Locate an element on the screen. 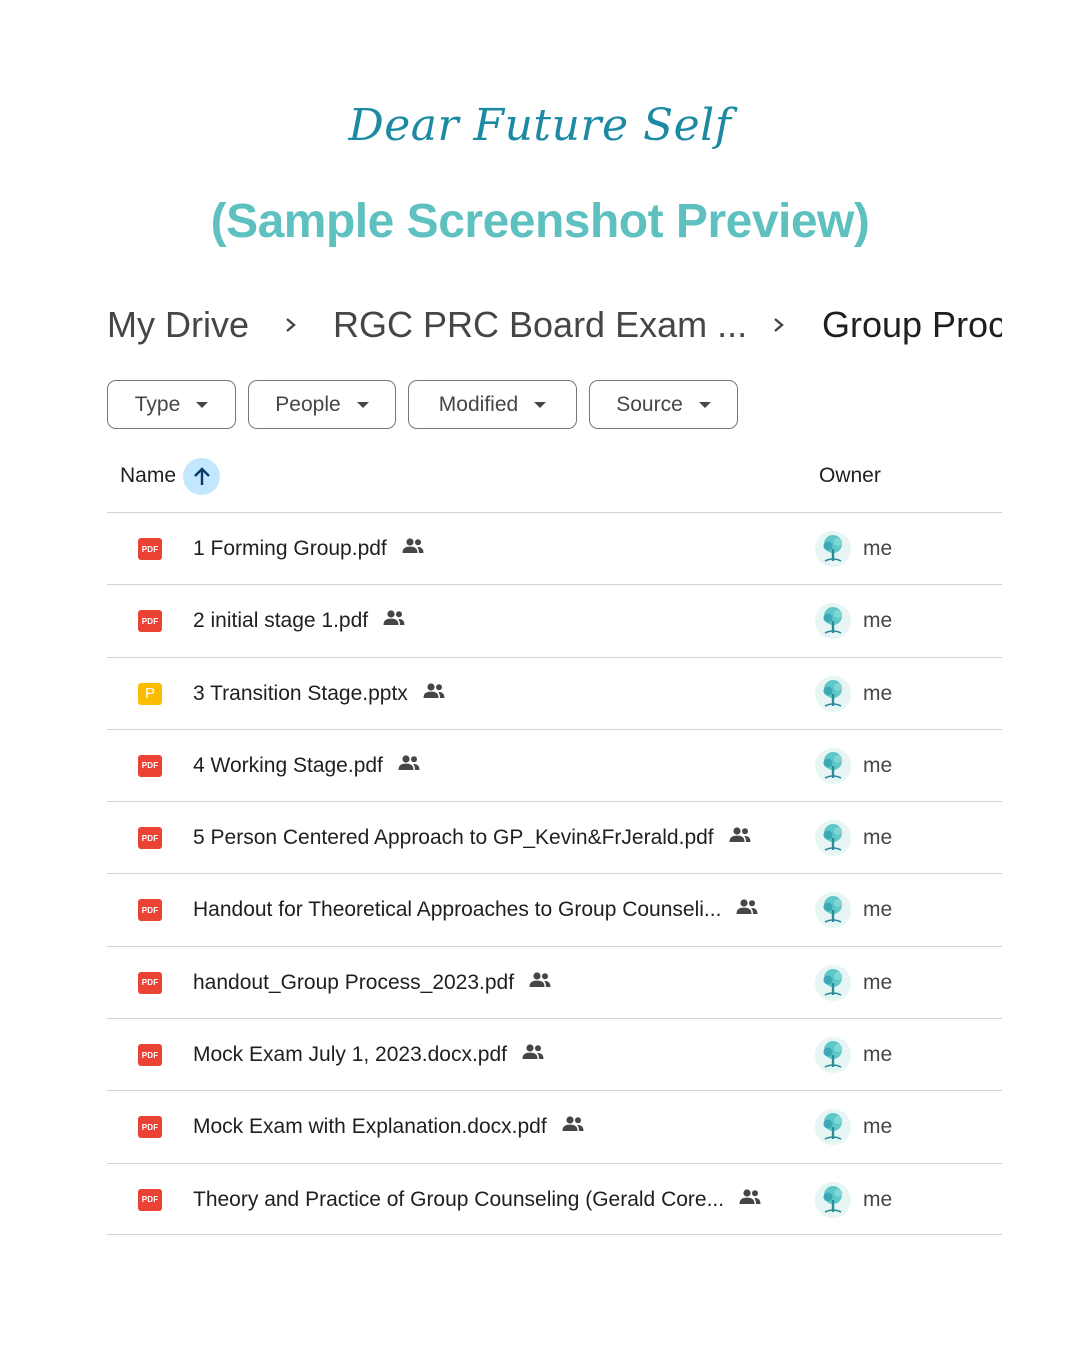 The image size is (1080, 1350). filter-type: Type is located at coordinates (171, 404).